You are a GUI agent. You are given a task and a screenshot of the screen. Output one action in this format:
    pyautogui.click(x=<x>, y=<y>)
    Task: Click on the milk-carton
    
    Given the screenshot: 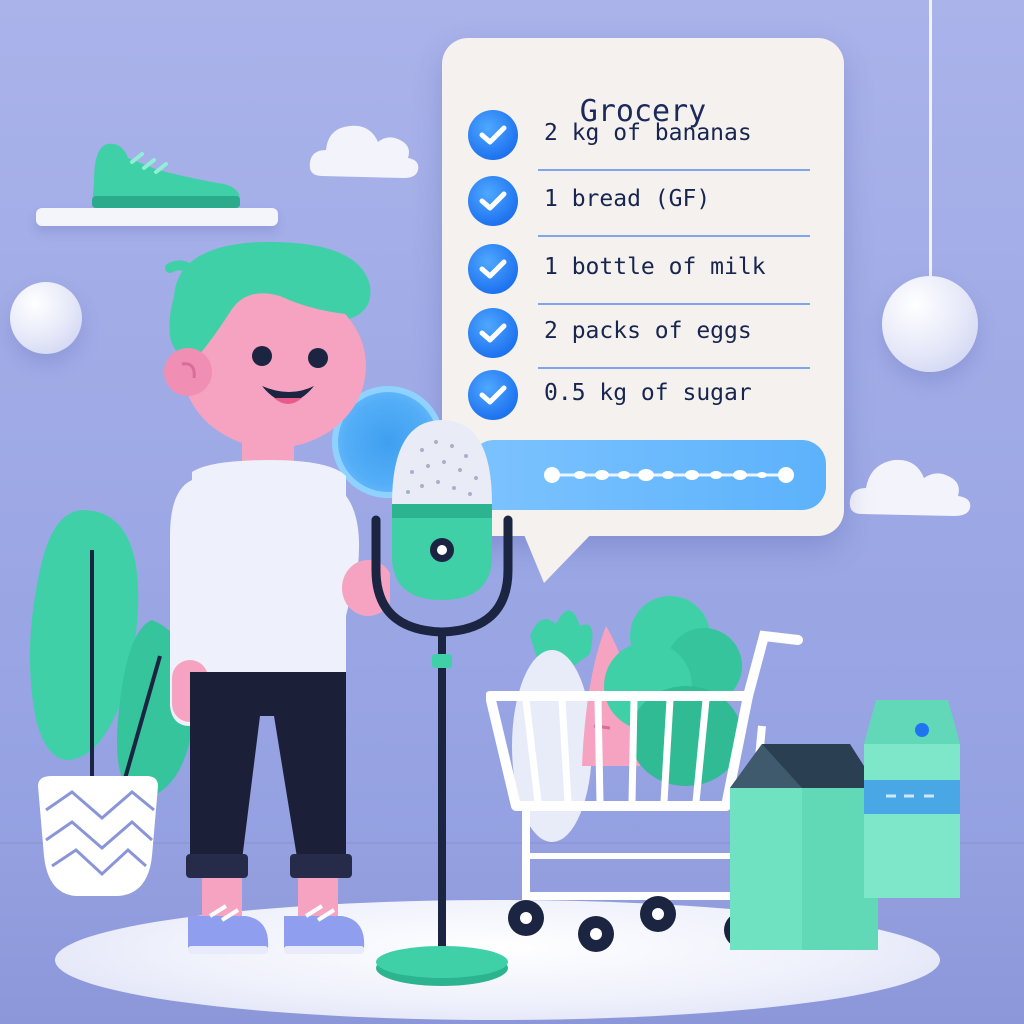 What is the action you would take?
    pyautogui.click(x=912, y=799)
    